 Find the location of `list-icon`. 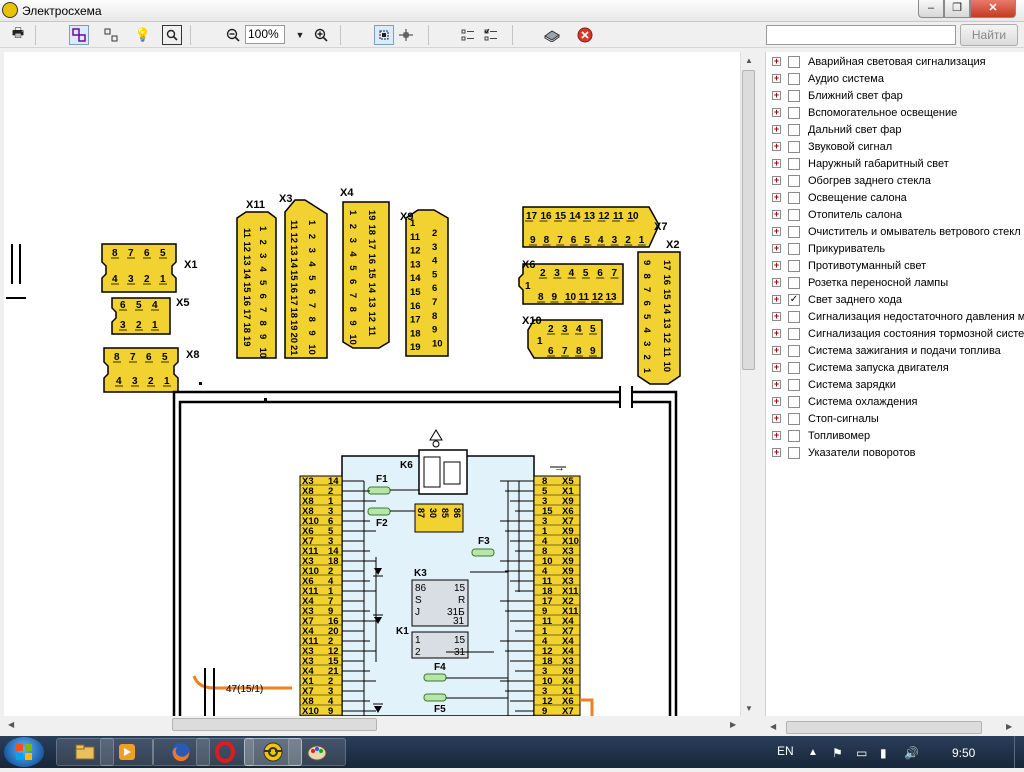

list-icon is located at coordinates (468, 35).